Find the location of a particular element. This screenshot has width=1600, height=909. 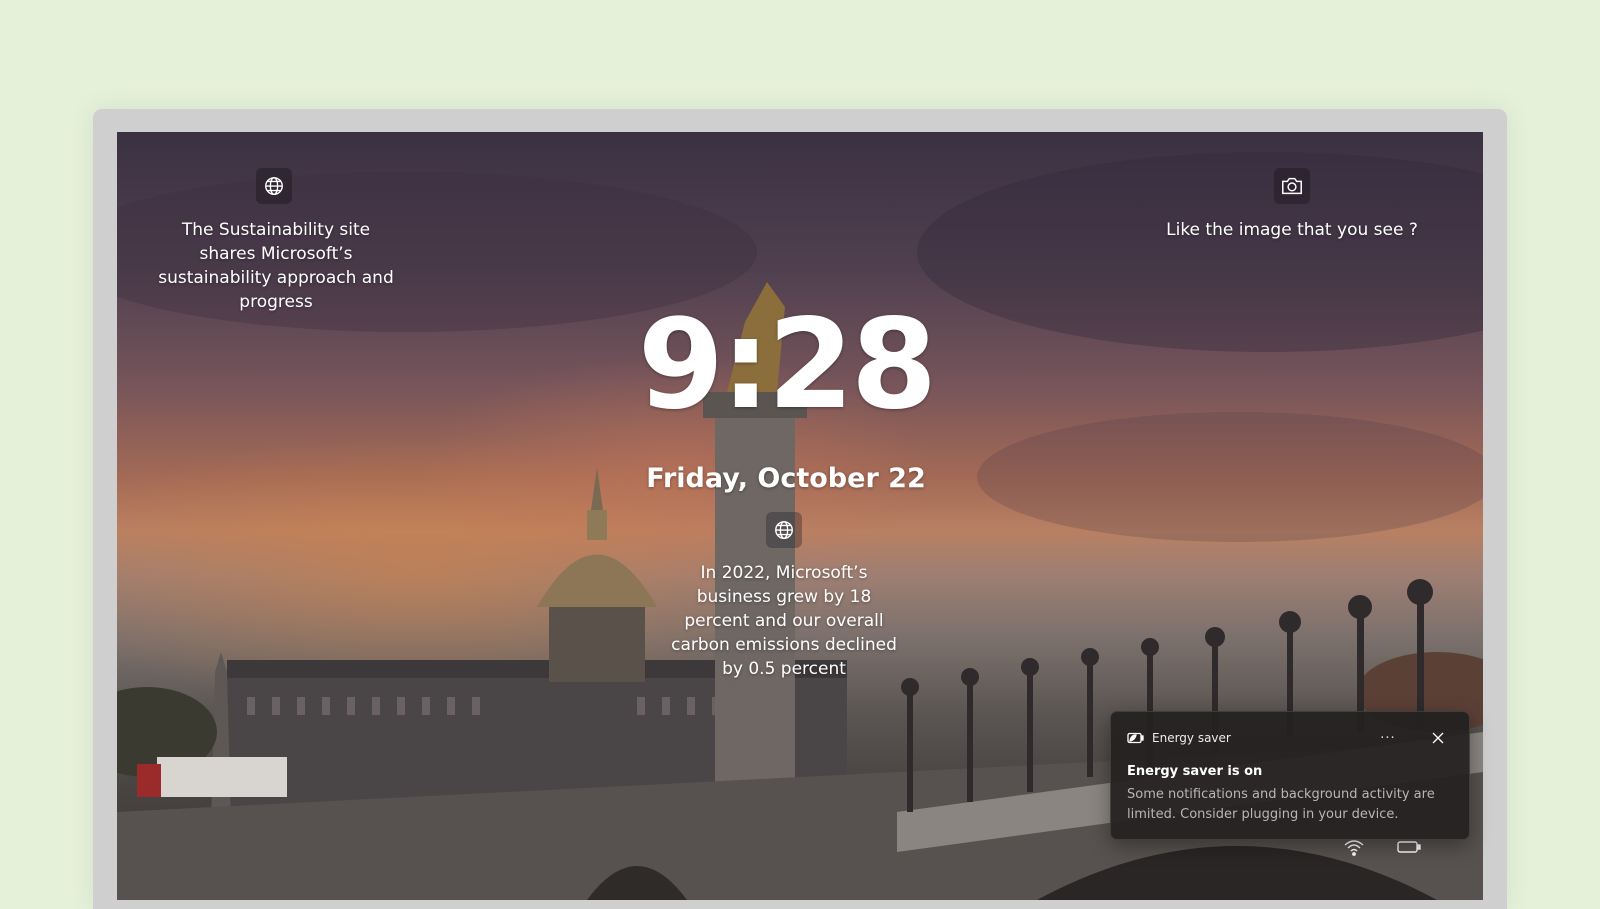

image-feedback-caption: Like the image that you see ? is located at coordinates (1292, 230).